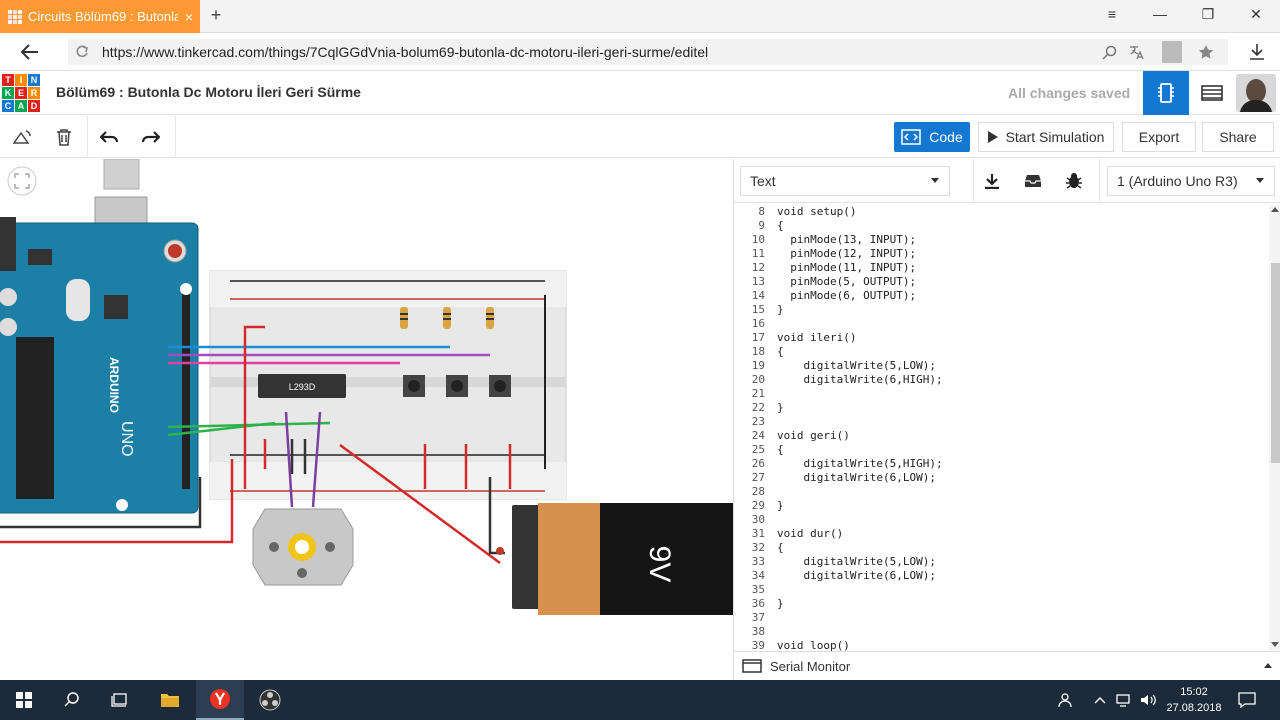 Image resolution: width=1280 pixels, height=720 pixels. I want to click on code-line: 16, so click(1001, 324).